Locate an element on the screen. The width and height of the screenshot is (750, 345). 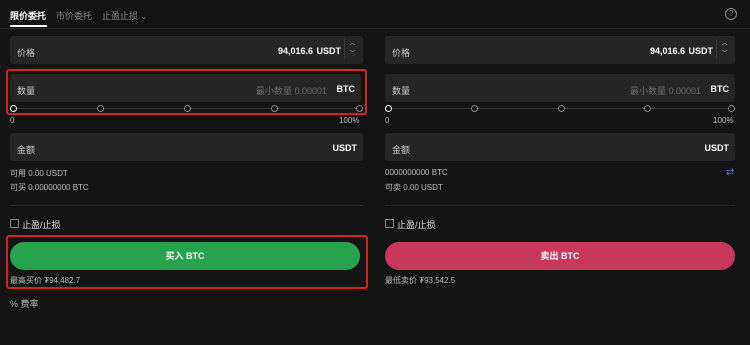
buy-price-label: 价格 is located at coordinates (26, 53).